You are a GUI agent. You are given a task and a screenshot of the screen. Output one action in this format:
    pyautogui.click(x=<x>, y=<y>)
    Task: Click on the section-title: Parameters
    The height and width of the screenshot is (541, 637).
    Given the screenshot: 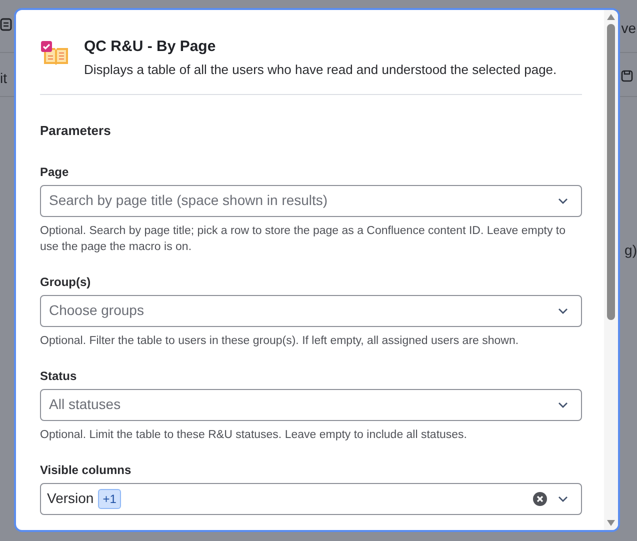 What is the action you would take?
    pyautogui.click(x=76, y=131)
    